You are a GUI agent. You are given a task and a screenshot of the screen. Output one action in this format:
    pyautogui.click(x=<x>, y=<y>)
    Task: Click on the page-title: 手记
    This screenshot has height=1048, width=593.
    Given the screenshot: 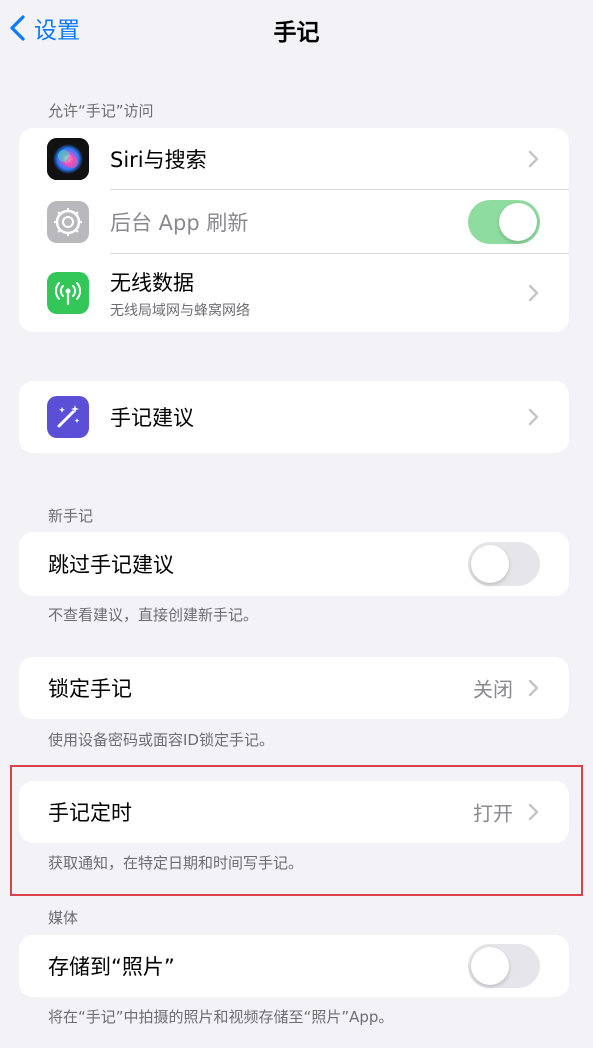 What is the action you would take?
    pyautogui.click(x=296, y=33)
    